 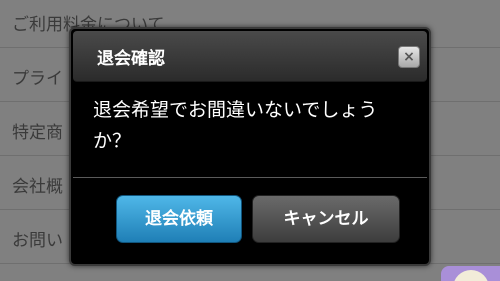 What do you see at coordinates (235, 125) in the screenshot?
I see `dialog-message: 退会希望でお間違いないでしょうか？` at bounding box center [235, 125].